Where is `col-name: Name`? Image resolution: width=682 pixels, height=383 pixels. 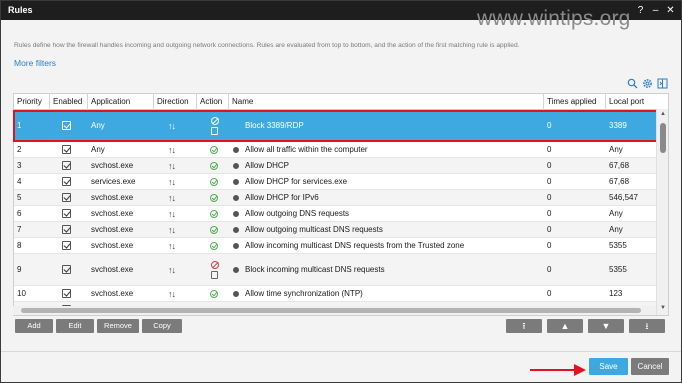 col-name: Name is located at coordinates (386, 102).